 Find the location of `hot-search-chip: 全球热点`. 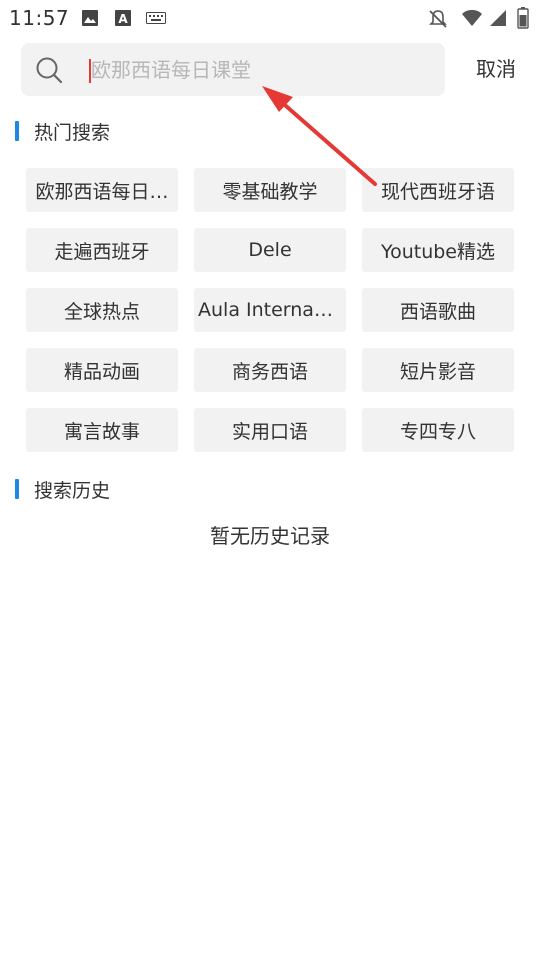

hot-search-chip: 全球热点 is located at coordinates (102, 310).